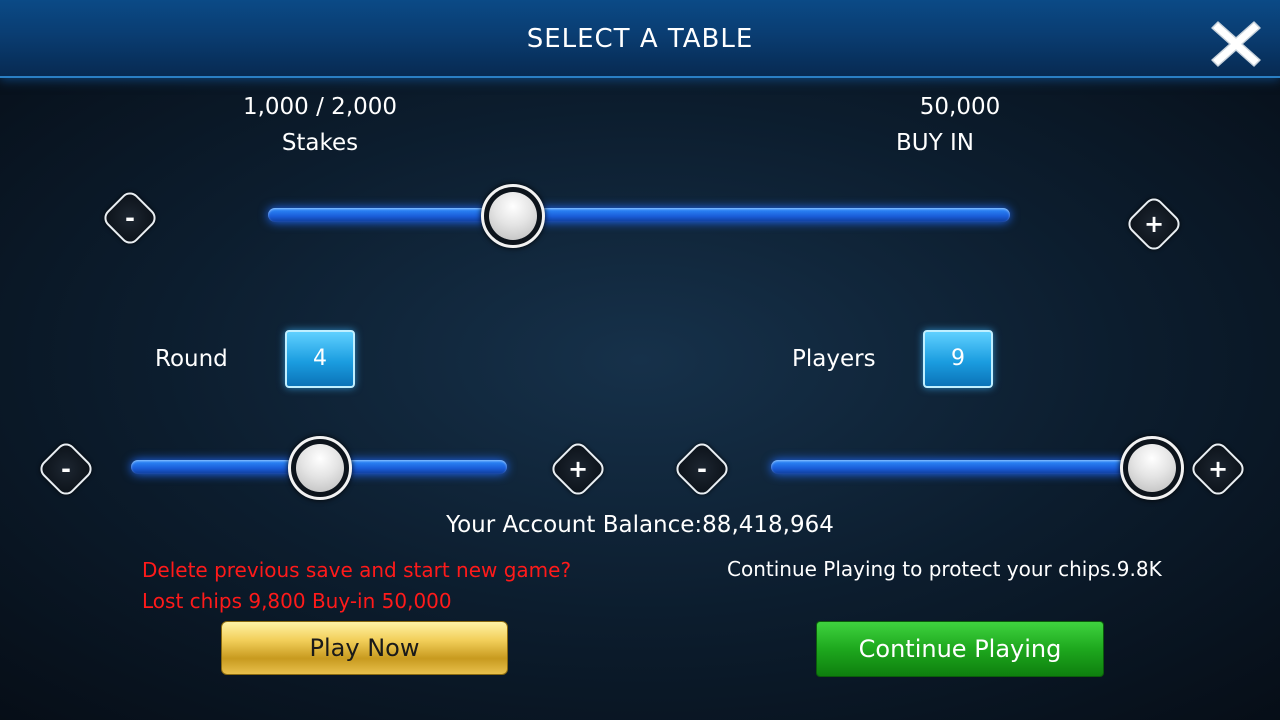  I want to click on round-plus-button: +, so click(578, 469).